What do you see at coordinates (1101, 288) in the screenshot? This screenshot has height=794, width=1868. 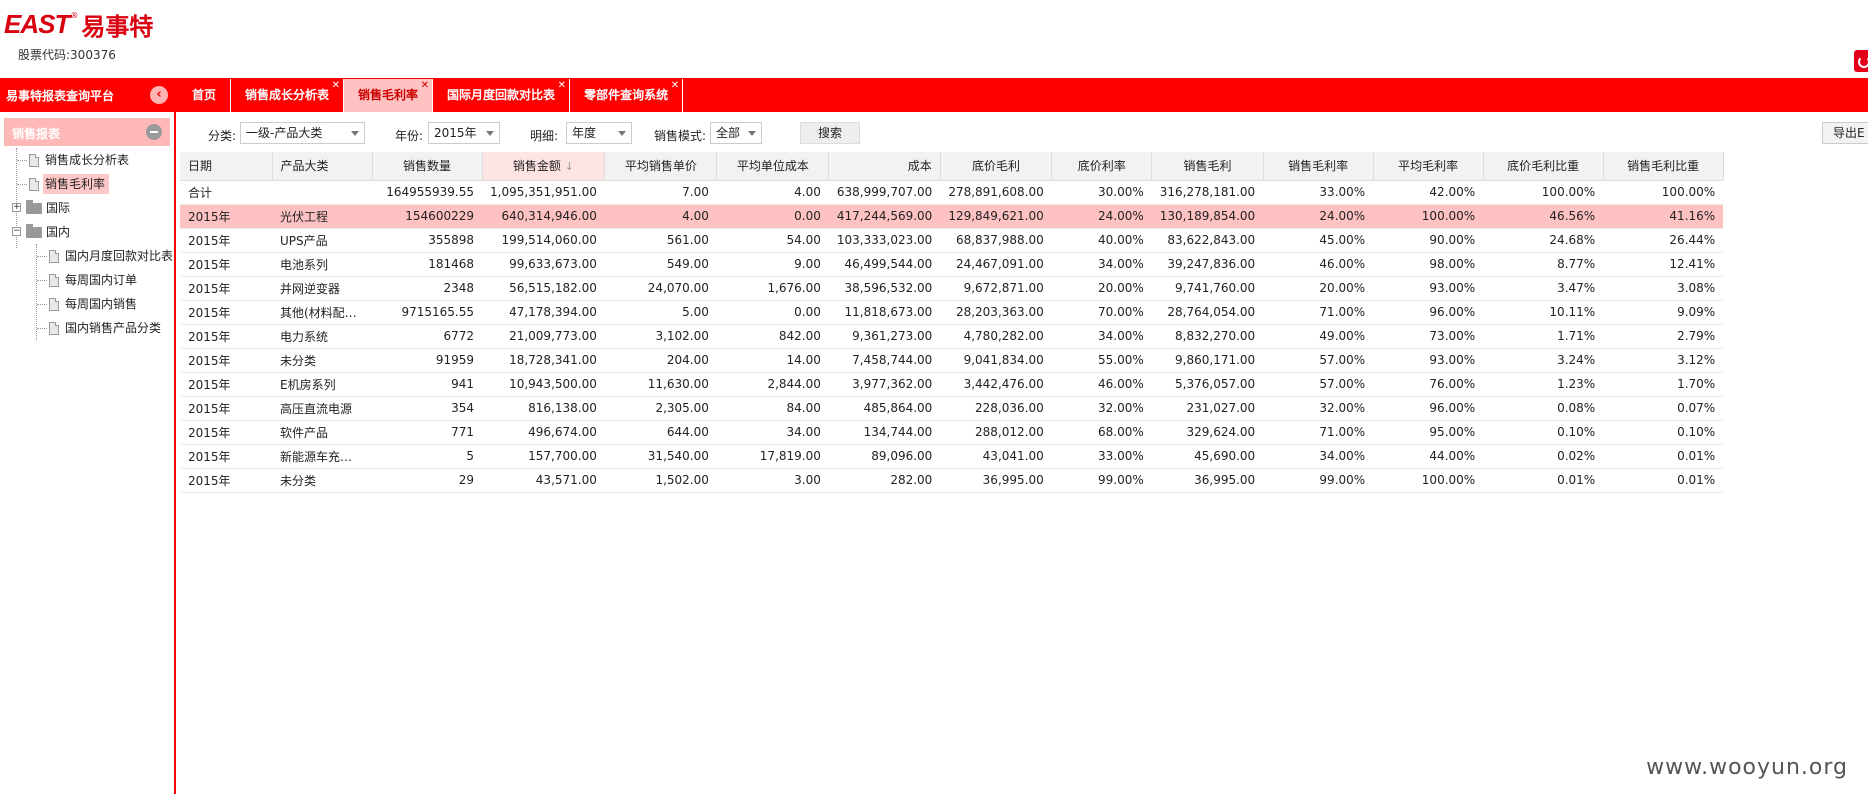 I see `table-cell: 20.00%` at bounding box center [1101, 288].